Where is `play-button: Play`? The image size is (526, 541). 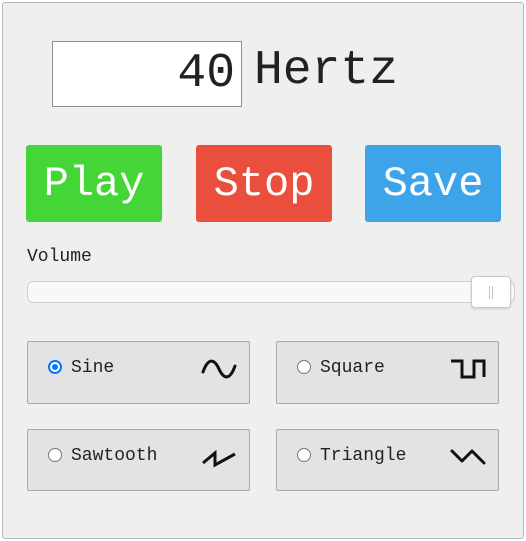
play-button: Play is located at coordinates (94, 183).